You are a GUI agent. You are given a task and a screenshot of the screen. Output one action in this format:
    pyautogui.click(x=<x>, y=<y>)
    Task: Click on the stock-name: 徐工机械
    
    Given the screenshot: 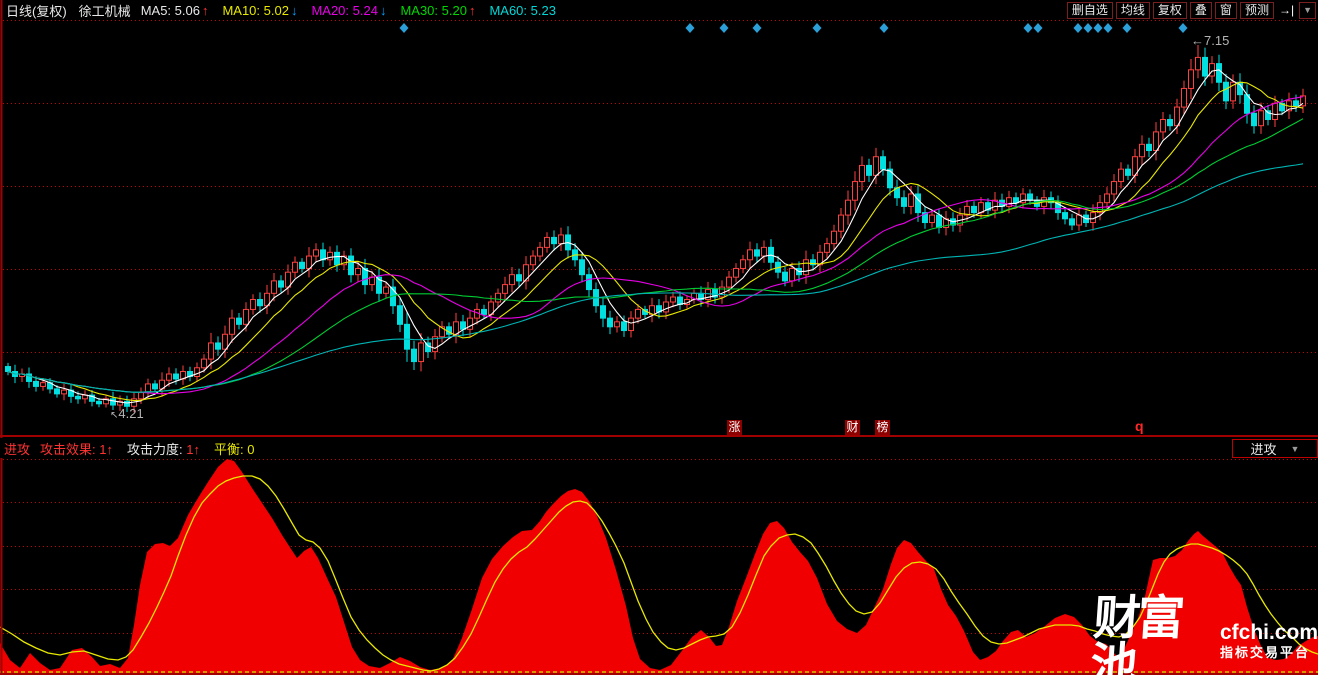 What is the action you would take?
    pyautogui.click(x=105, y=10)
    